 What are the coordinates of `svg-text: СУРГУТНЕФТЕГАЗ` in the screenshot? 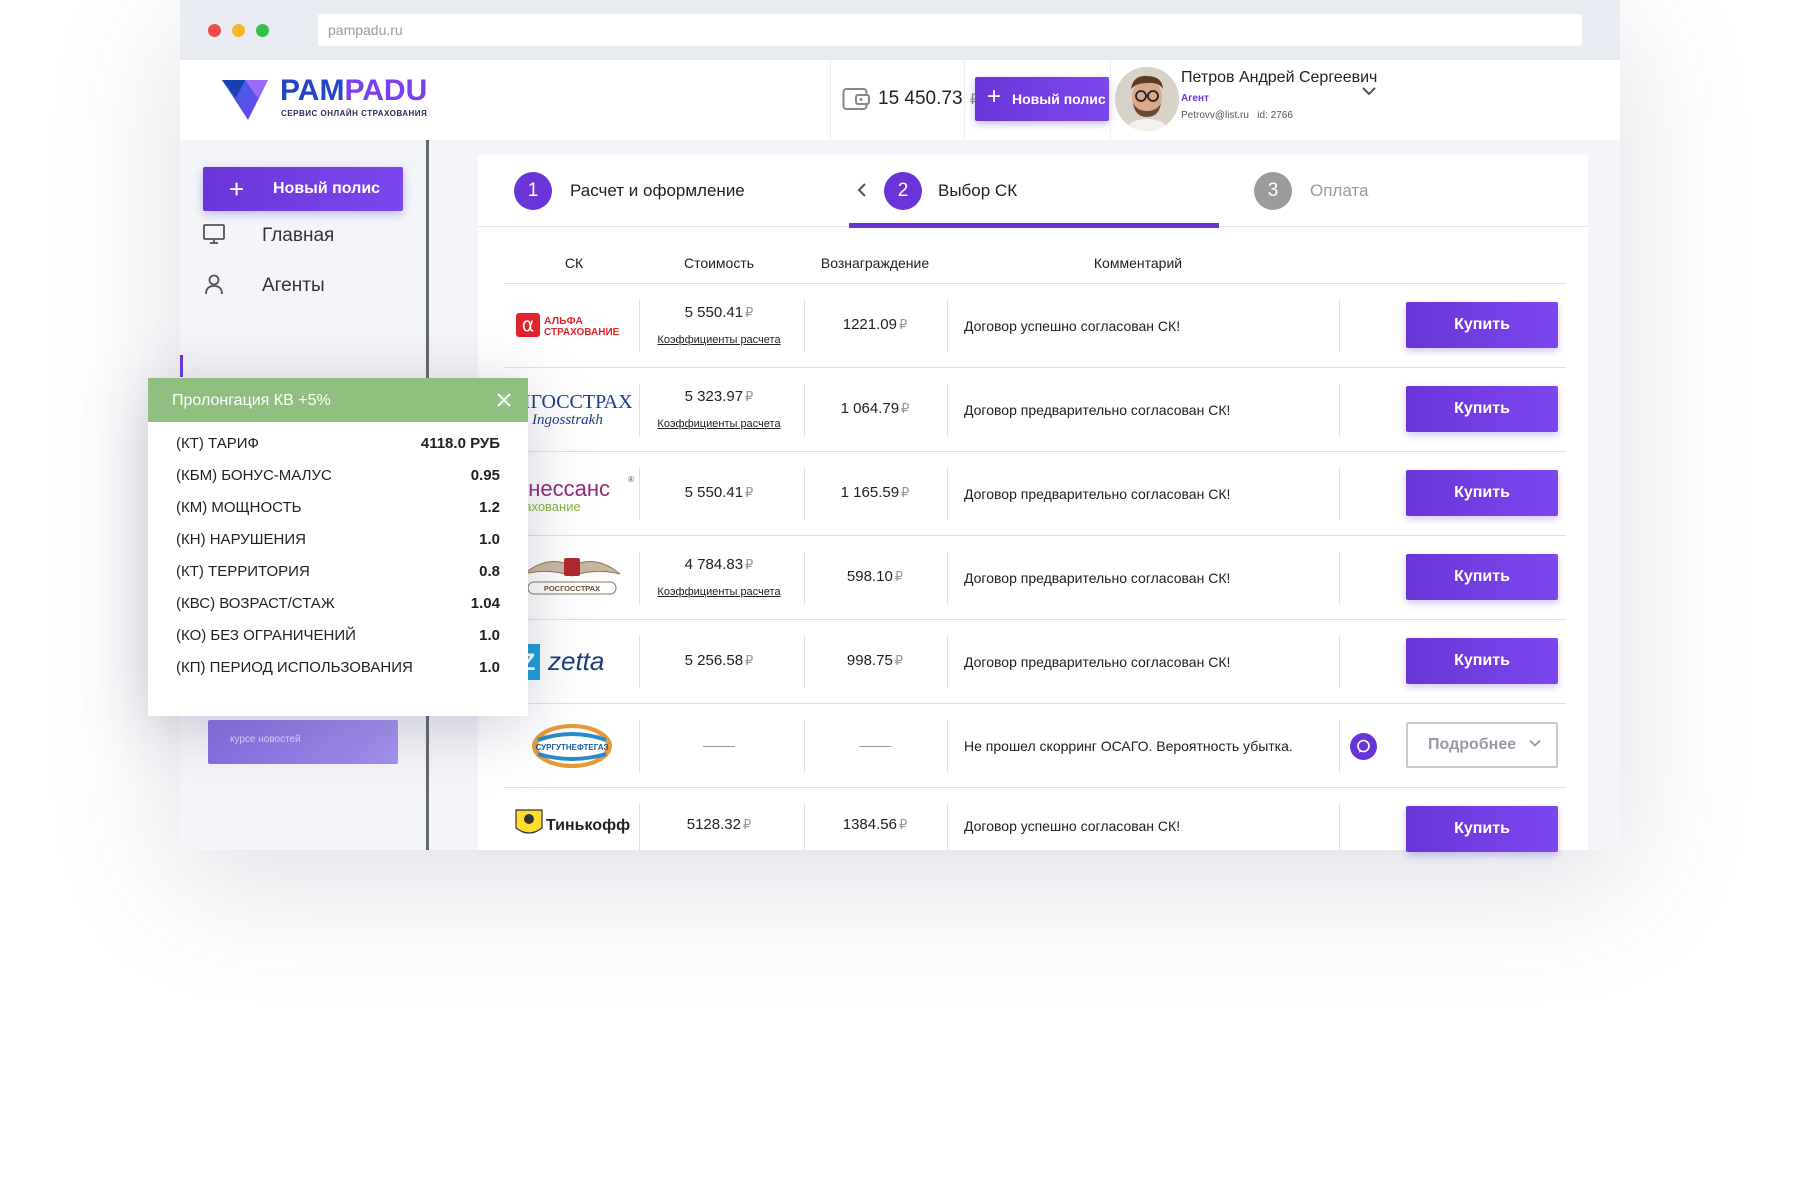 It's located at (571, 747).